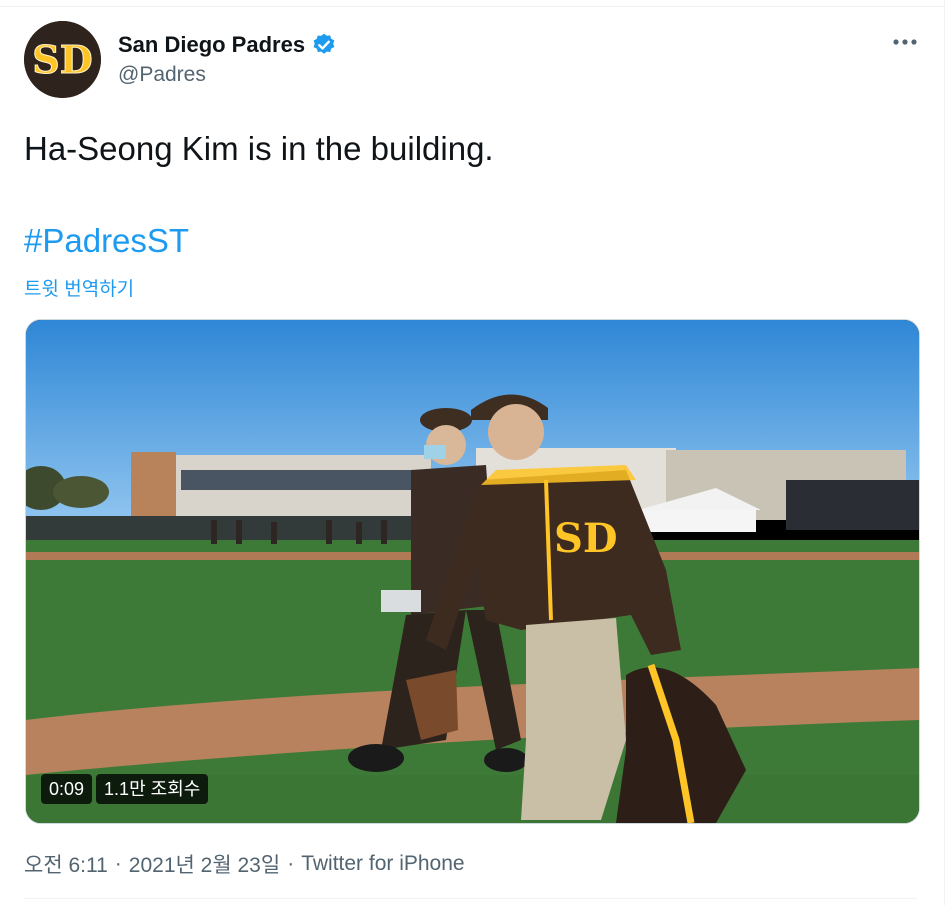 Image resolution: width=945 pixels, height=905 pixels. What do you see at coordinates (586, 538) in the screenshot?
I see `jersey-logo: SD` at bounding box center [586, 538].